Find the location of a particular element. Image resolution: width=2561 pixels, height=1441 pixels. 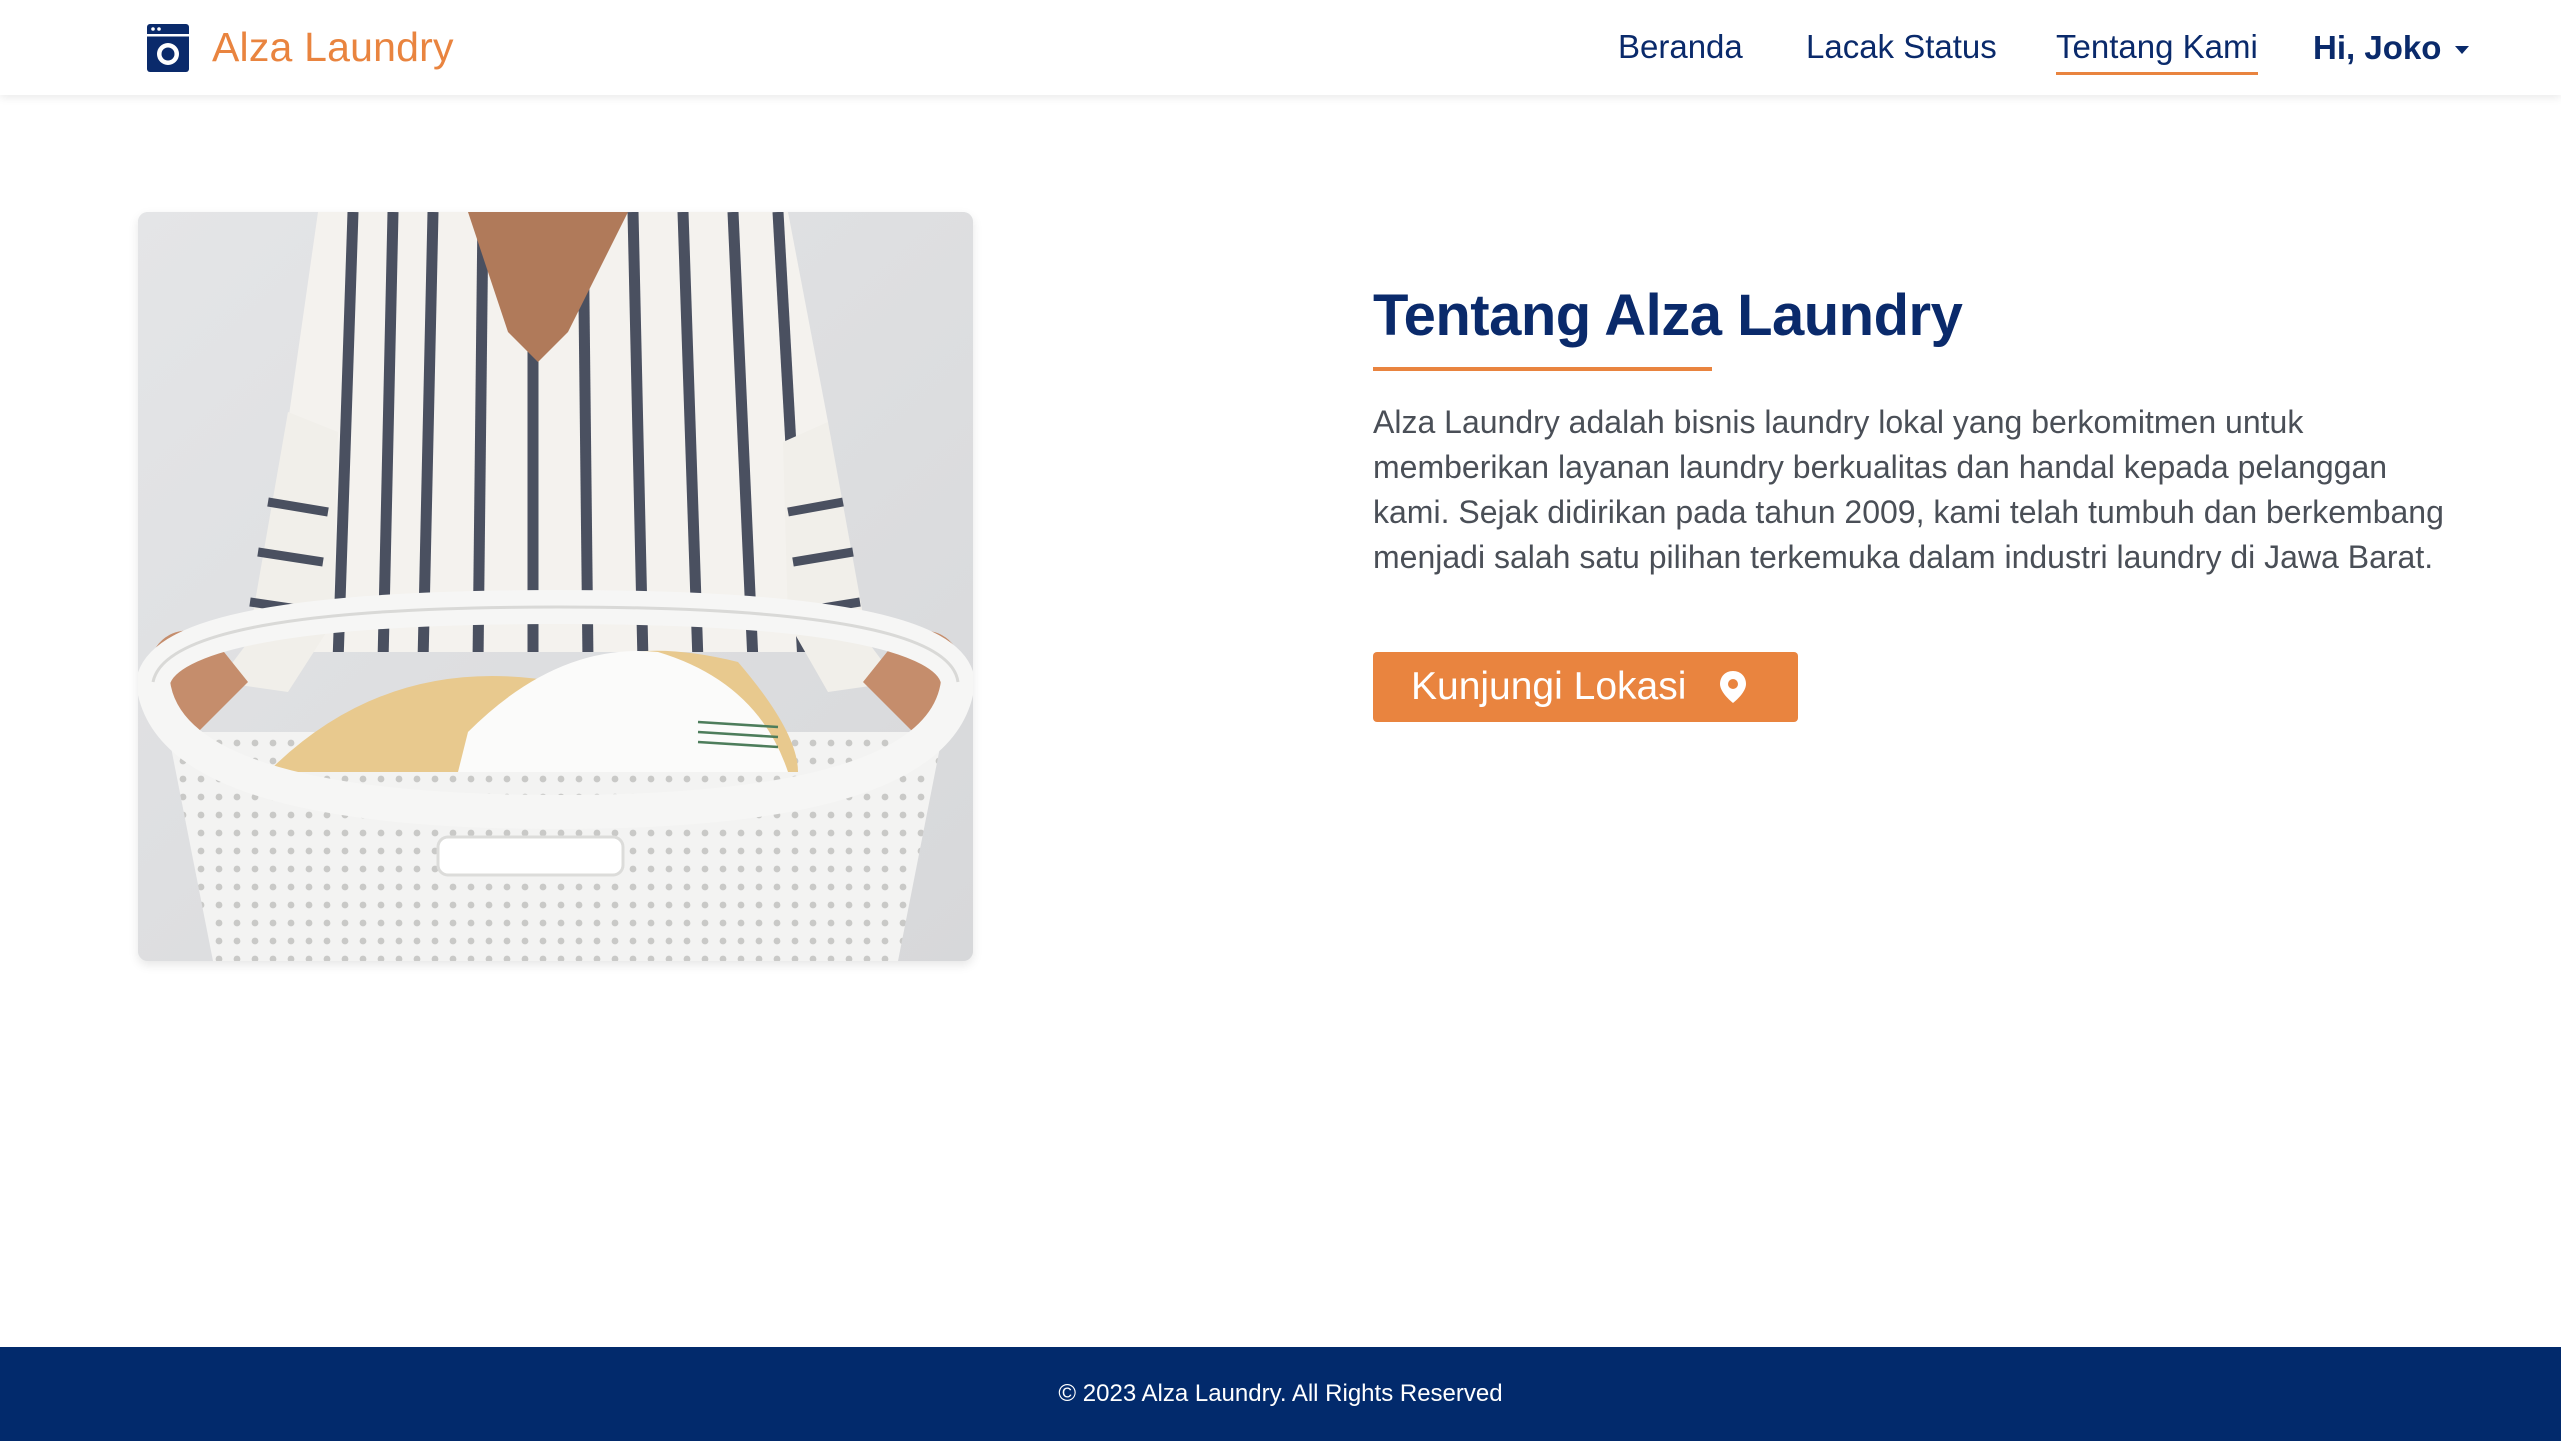

washing-machine-icon is located at coordinates (168, 47).